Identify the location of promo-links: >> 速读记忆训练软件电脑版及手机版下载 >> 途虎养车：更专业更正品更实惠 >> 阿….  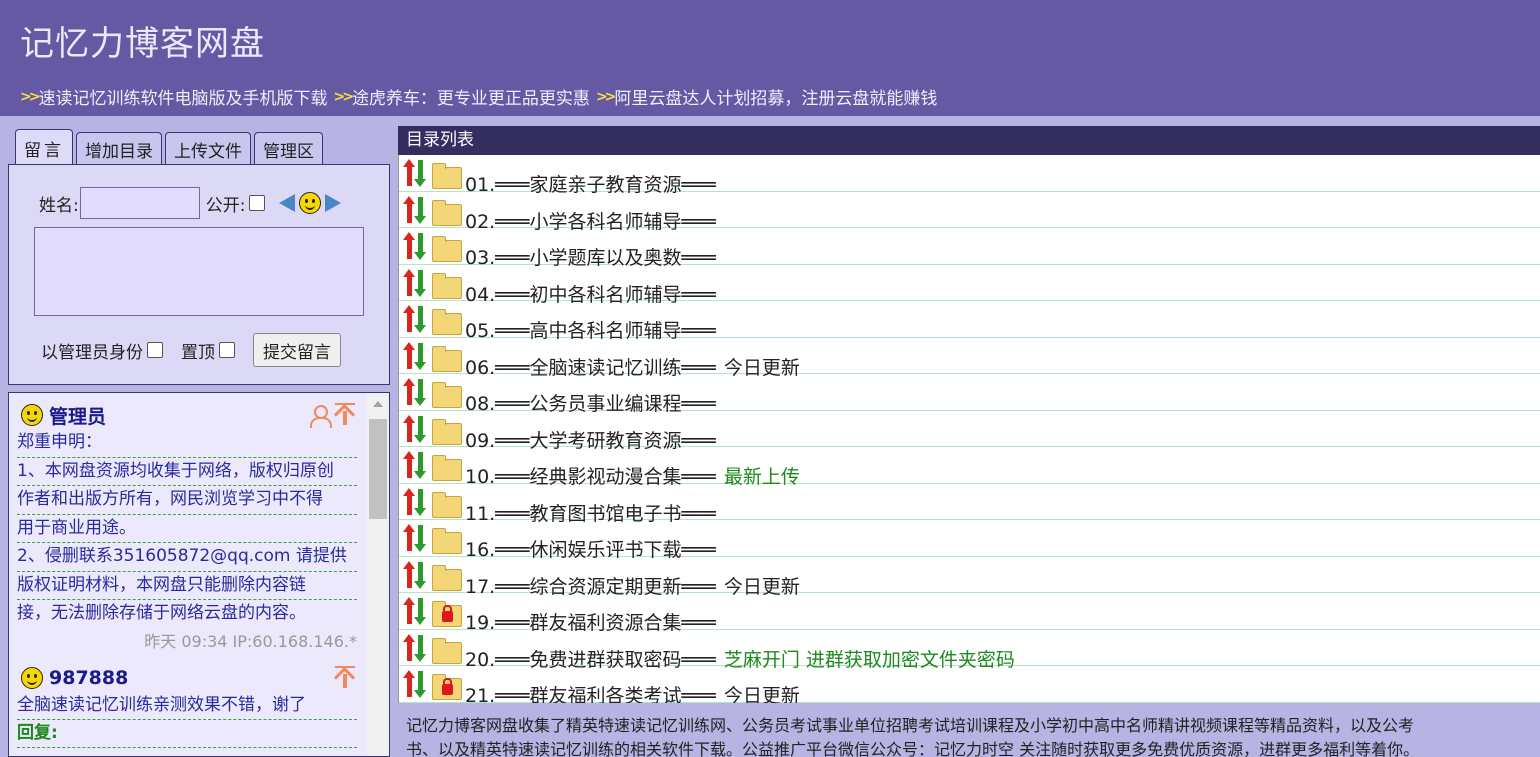
(481, 97).